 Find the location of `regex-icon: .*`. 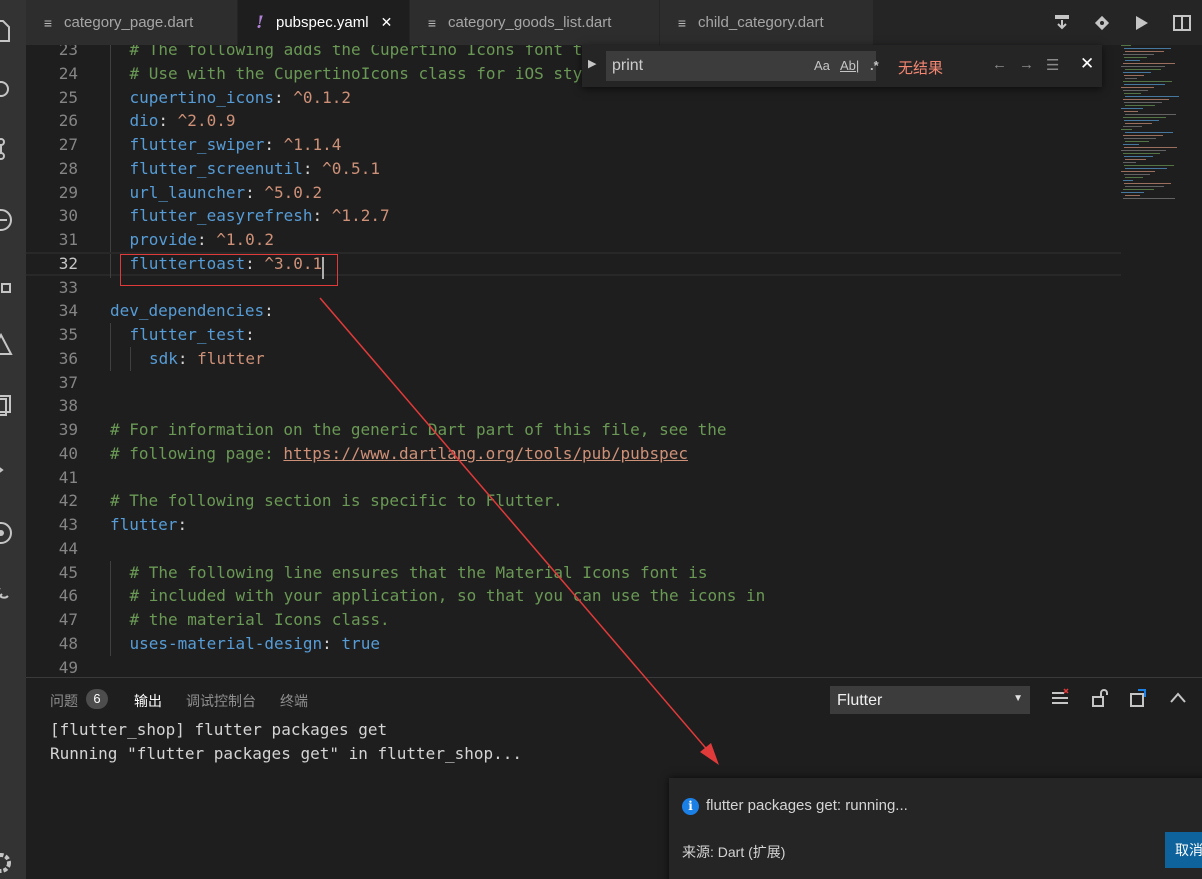

regex-icon: .* is located at coordinates (874, 65).